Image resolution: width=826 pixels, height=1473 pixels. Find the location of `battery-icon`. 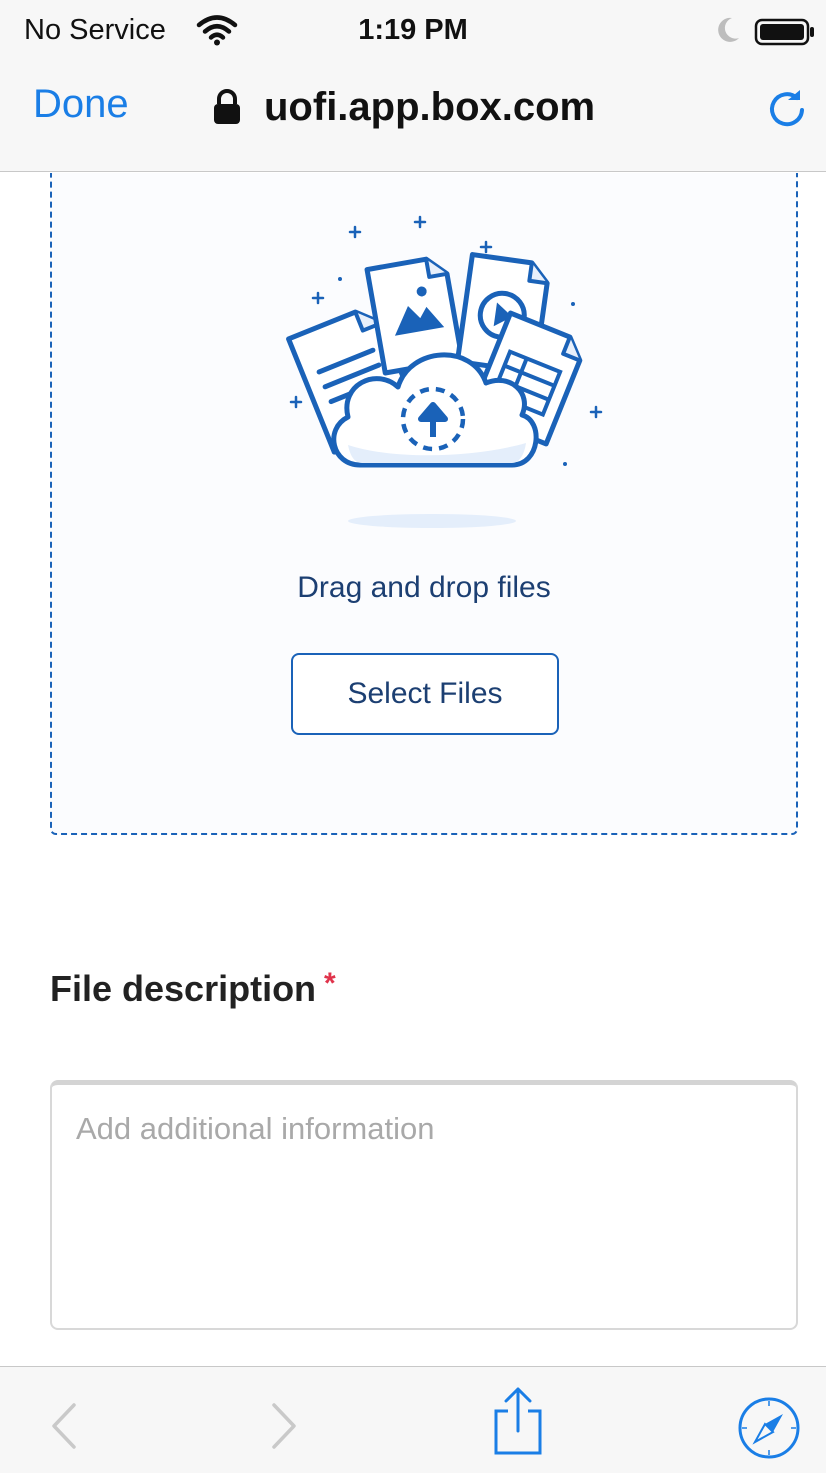

battery-icon is located at coordinates (785, 32).